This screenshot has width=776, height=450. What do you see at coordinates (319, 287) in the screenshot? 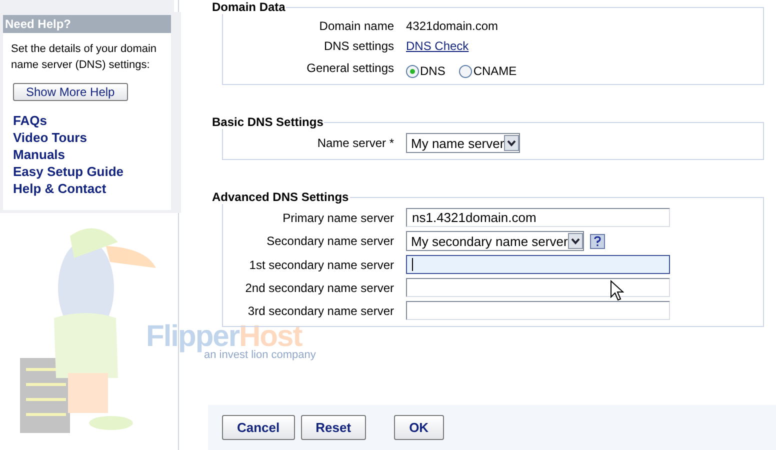
I see `field-label: 2nd secondary name server` at bounding box center [319, 287].